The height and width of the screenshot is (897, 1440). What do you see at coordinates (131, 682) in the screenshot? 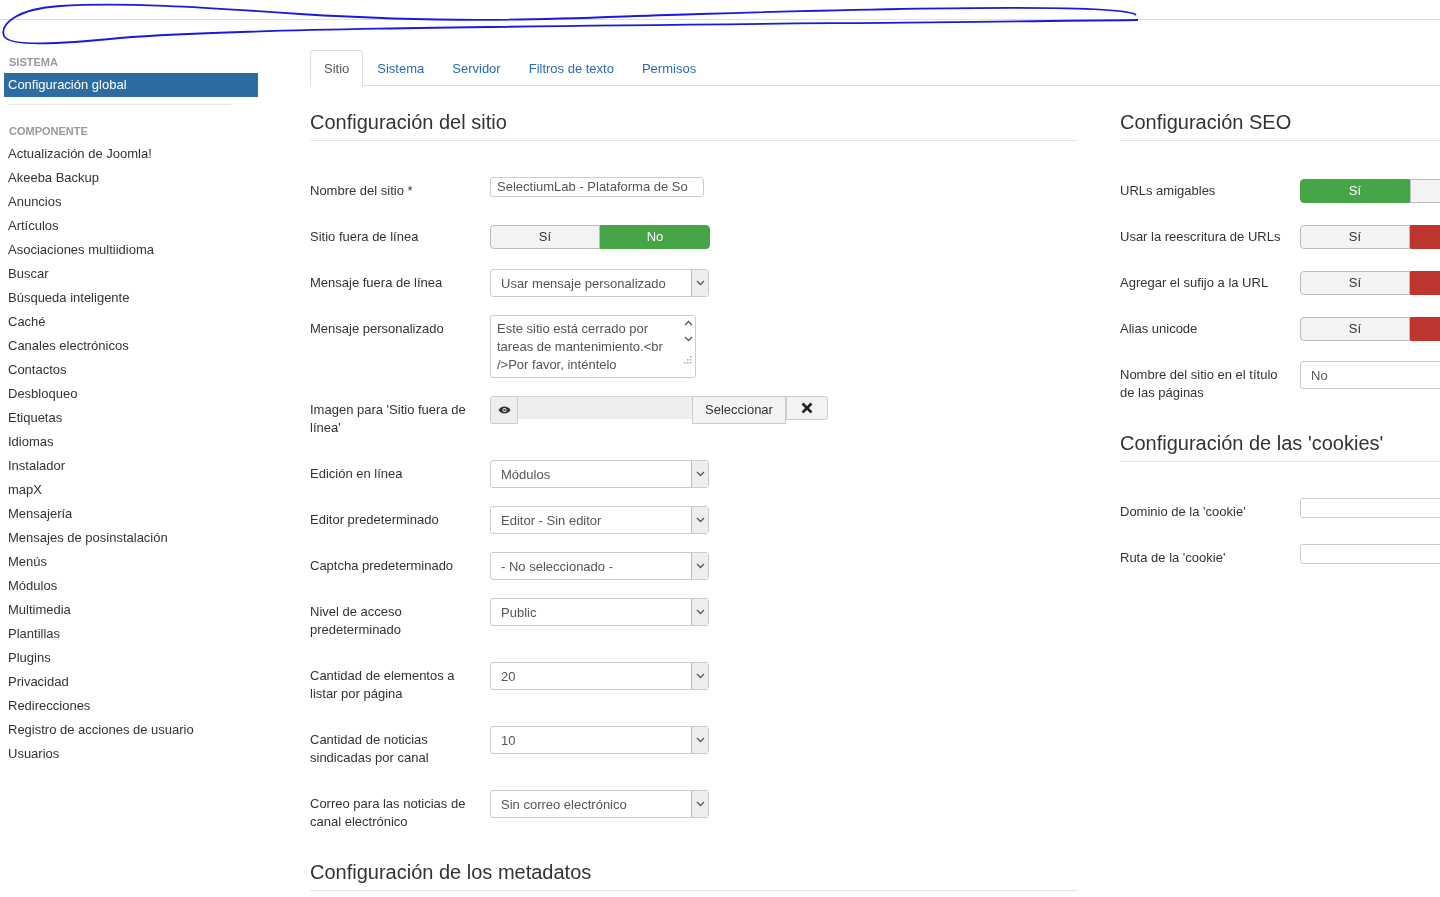
I see `sidebar-item: Privacidad` at bounding box center [131, 682].